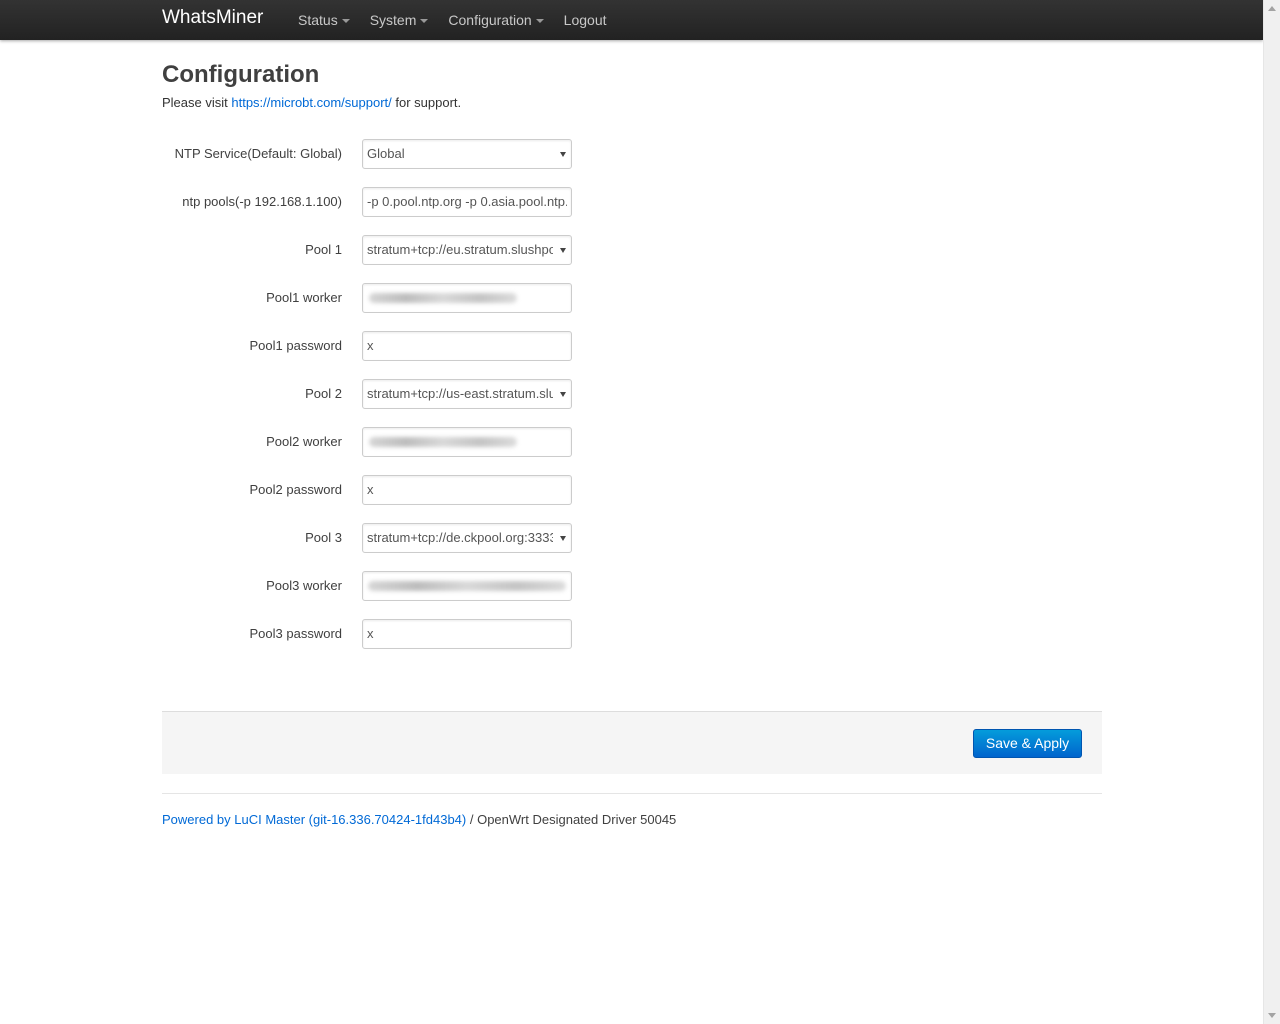  Describe the element at coordinates (1272, 8) in the screenshot. I see `scroll-up-icon` at that location.